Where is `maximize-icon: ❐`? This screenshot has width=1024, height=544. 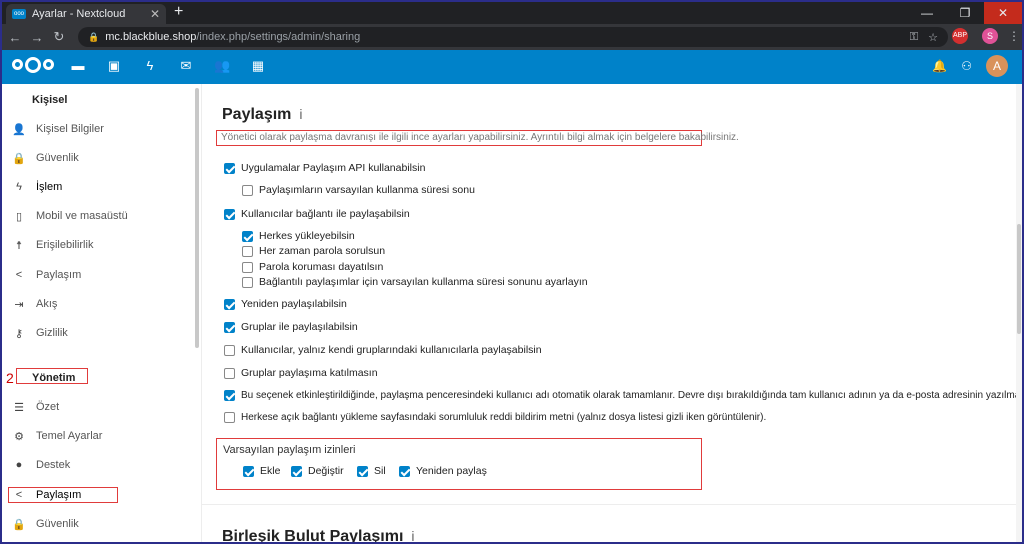
maximize-icon: ❐ is located at coordinates (965, 13).